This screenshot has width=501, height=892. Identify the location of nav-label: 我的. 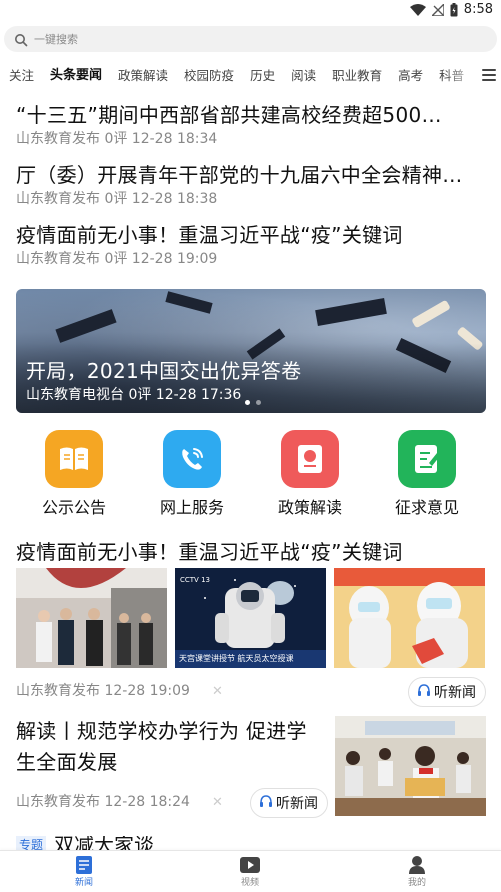
(416, 883).